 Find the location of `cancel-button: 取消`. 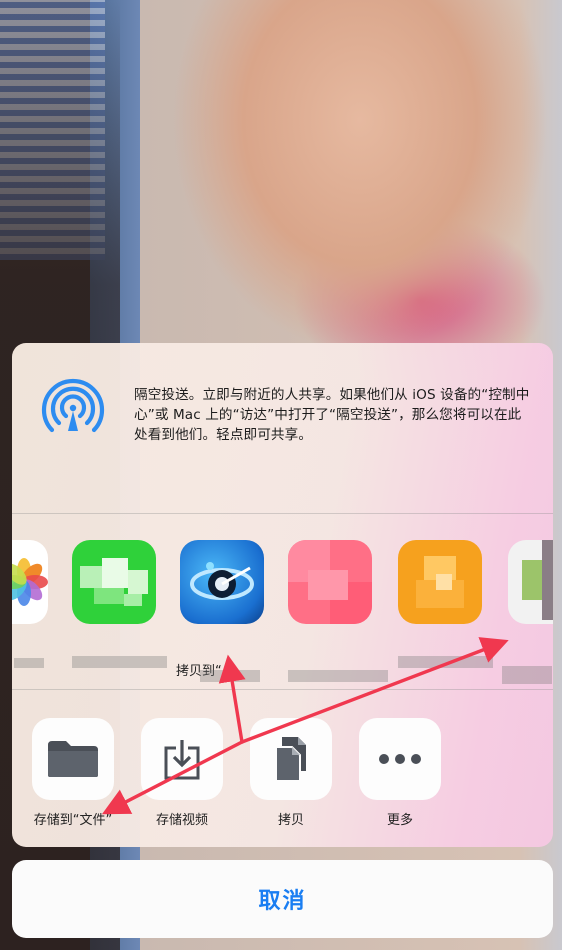

cancel-button: 取消 is located at coordinates (282, 899).